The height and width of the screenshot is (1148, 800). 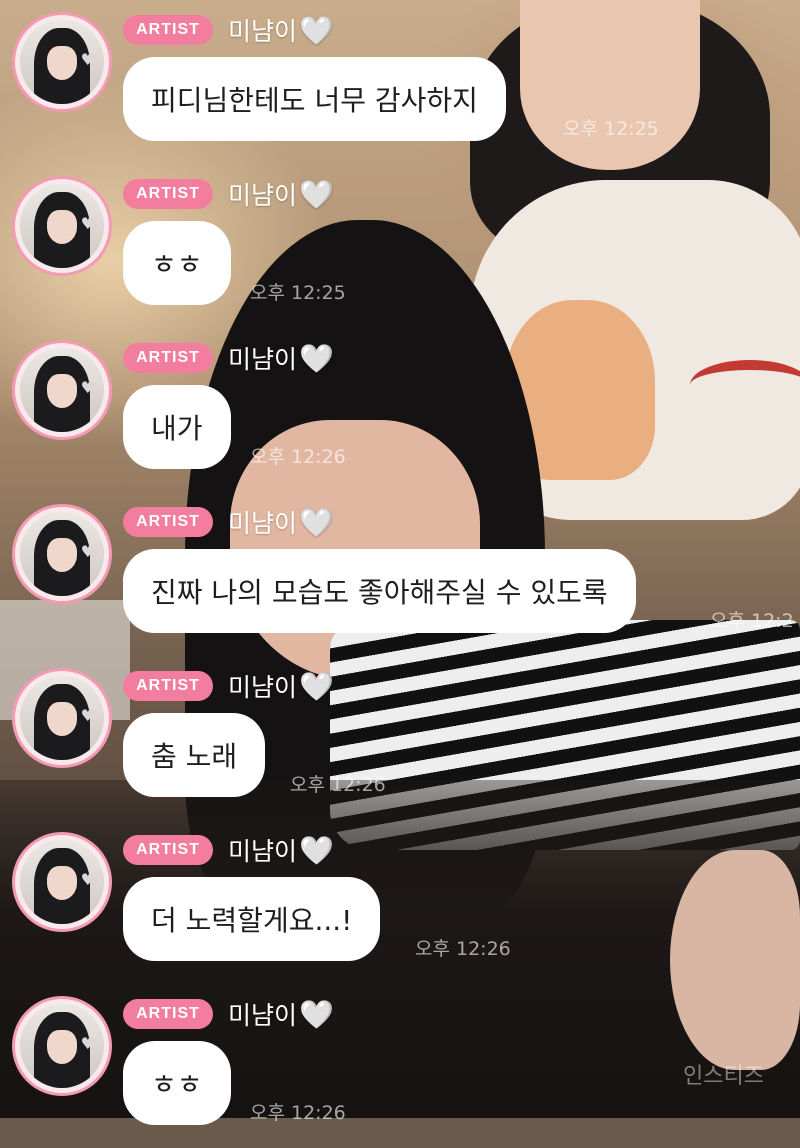 What do you see at coordinates (400, 410) in the screenshot?
I see `chat-message: ♥ ARTIST 미냠이 🤍 내가 오후 12:26` at bounding box center [400, 410].